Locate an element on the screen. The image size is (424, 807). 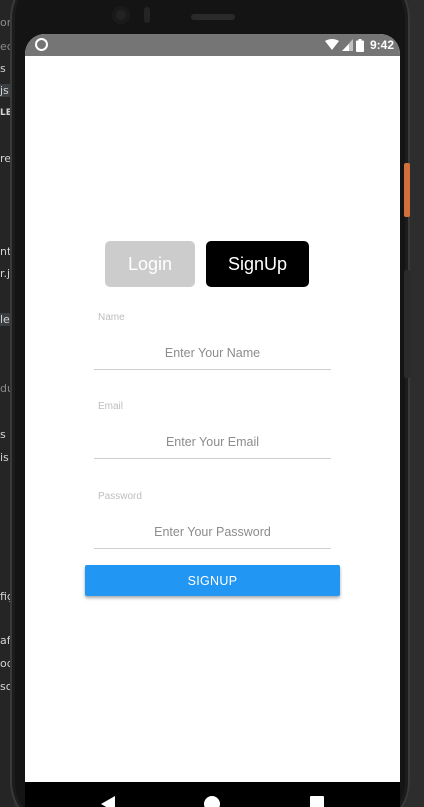
signal-icon is located at coordinates (347, 45).